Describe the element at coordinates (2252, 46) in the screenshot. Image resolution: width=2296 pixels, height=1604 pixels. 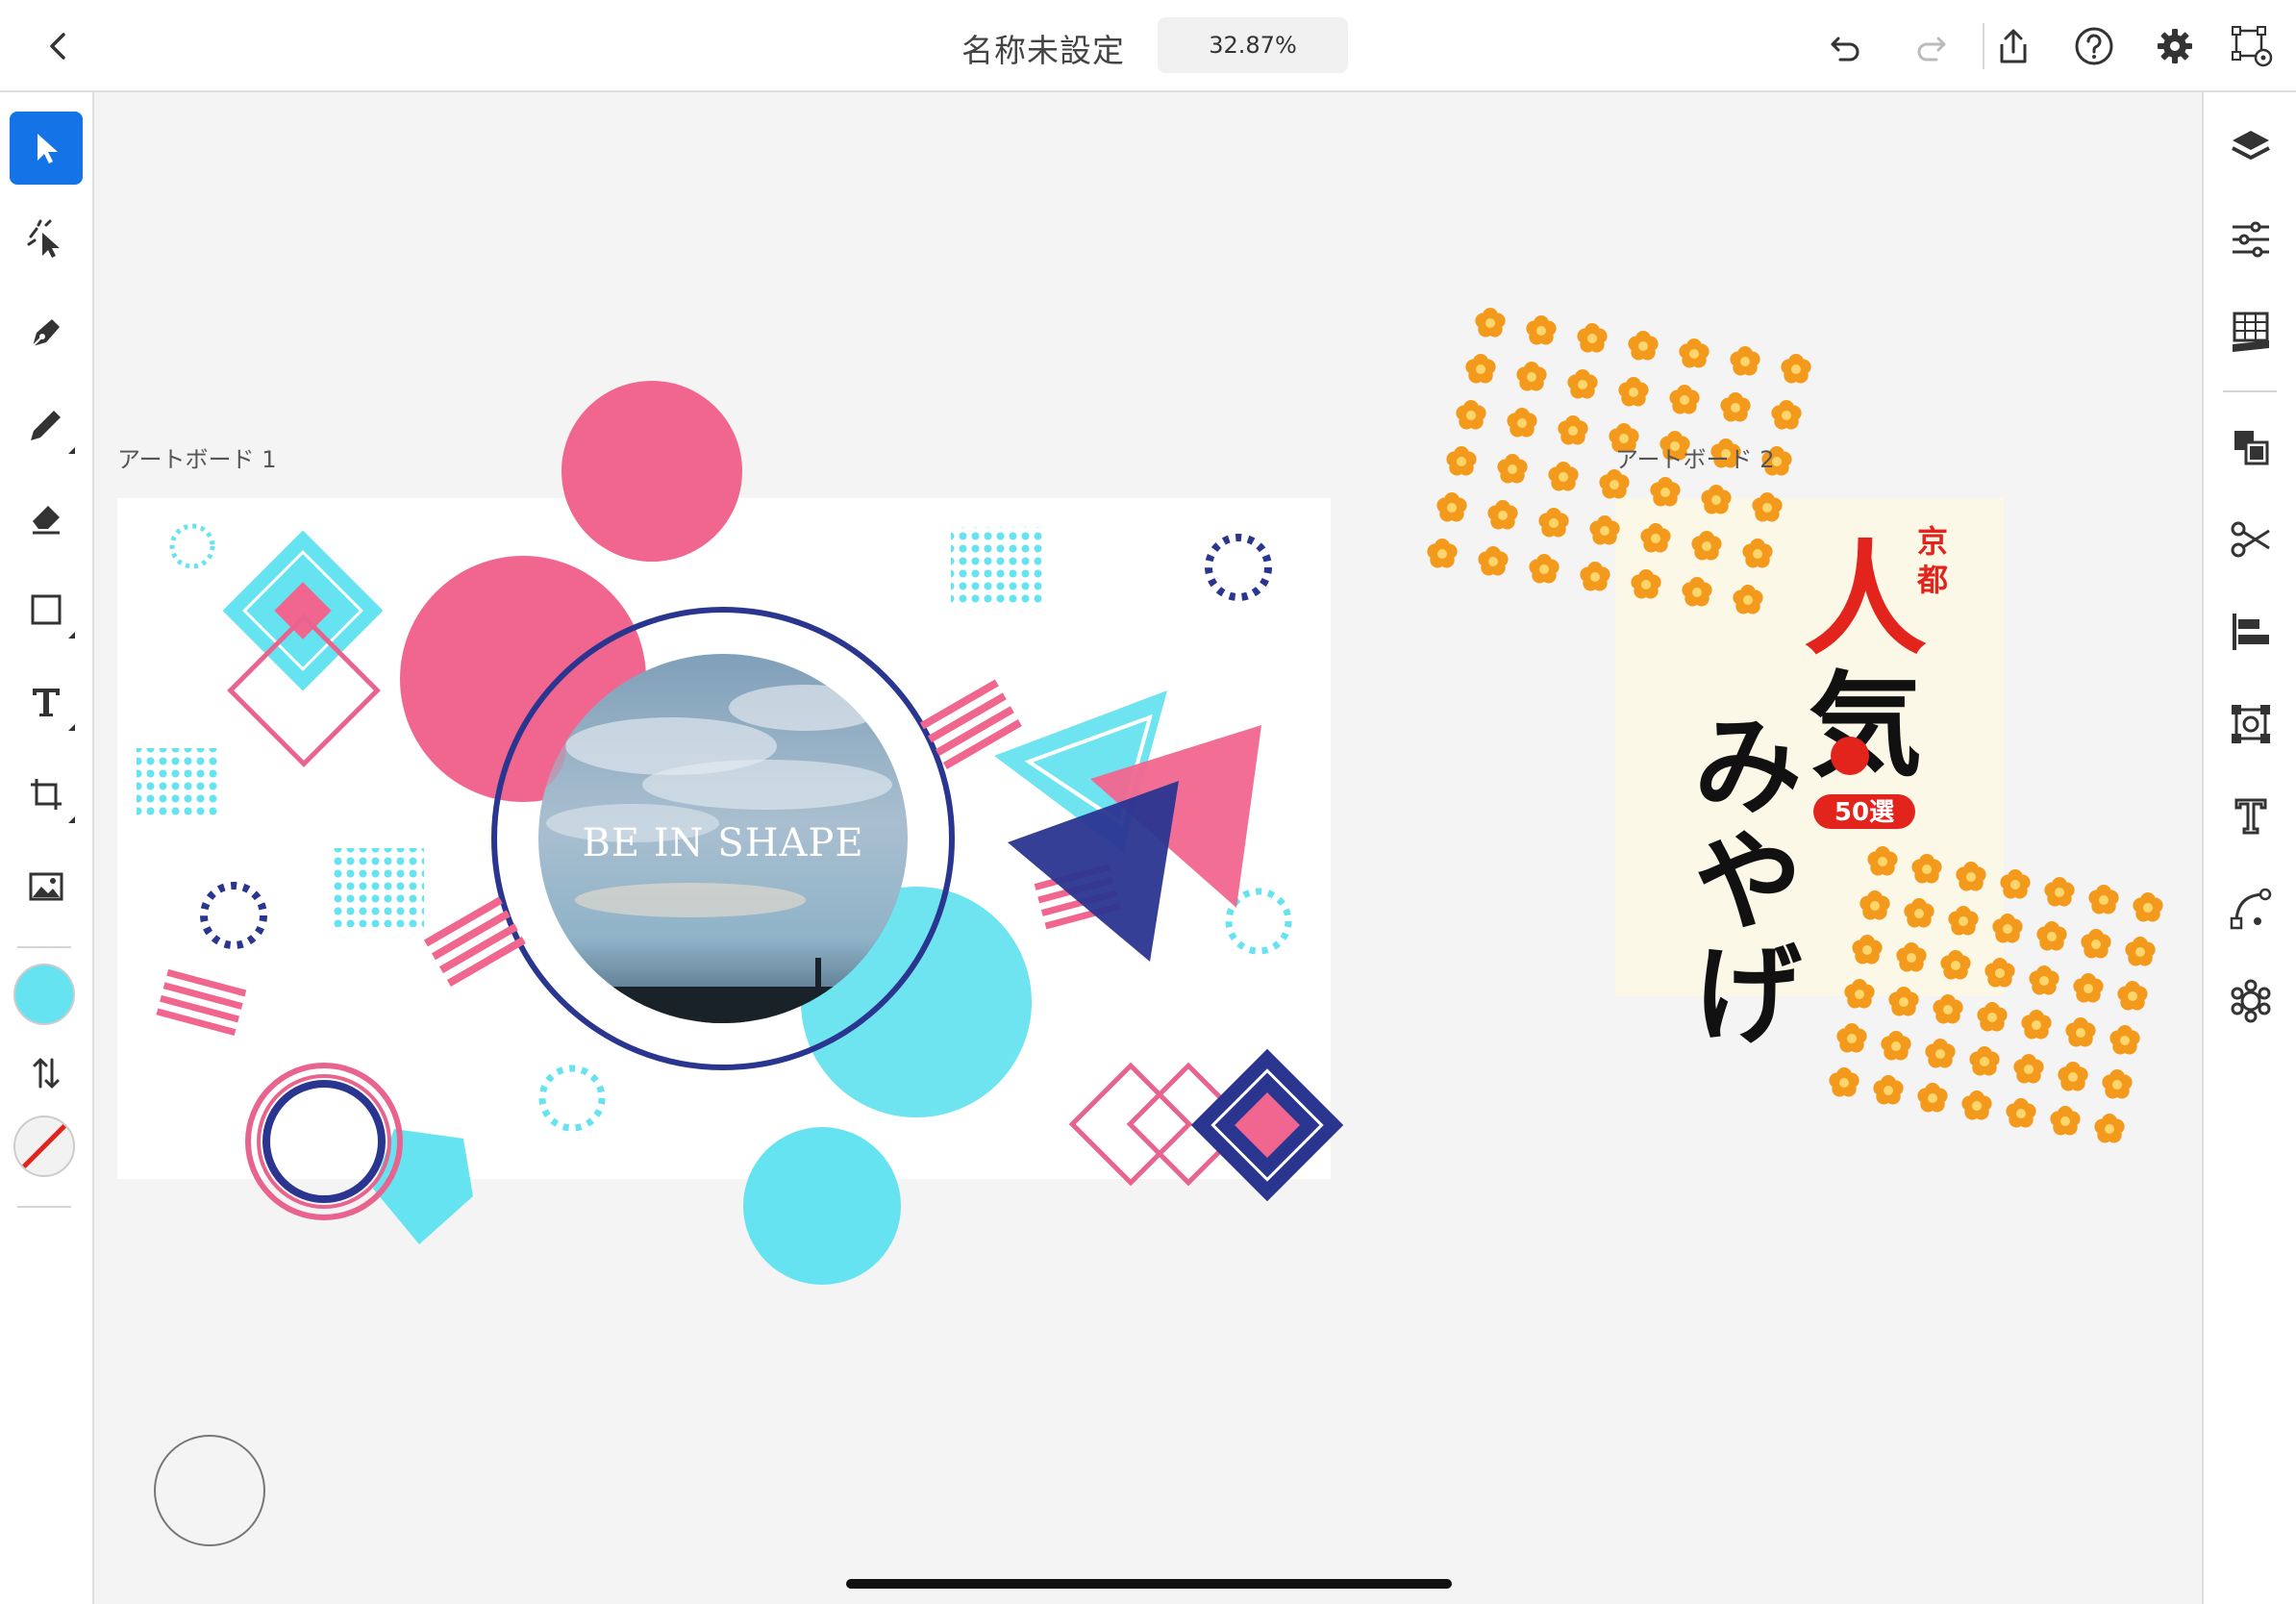
I see `artboard-icon` at that location.